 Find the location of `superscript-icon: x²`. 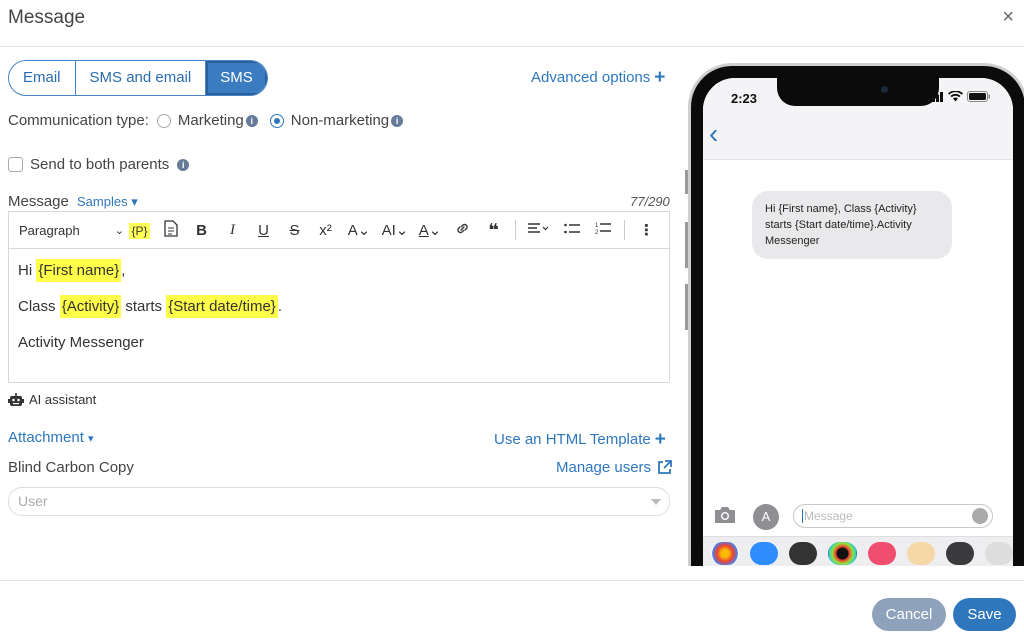

superscript-icon: x² is located at coordinates (325, 230).